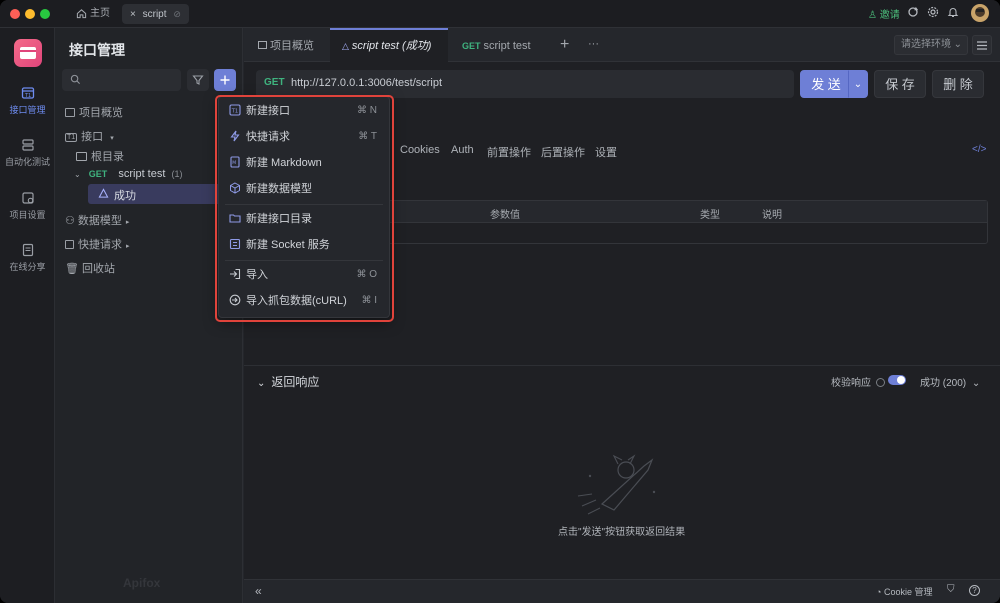 The height and width of the screenshot is (603, 1000). Describe the element at coordinates (258, 591) in the screenshot. I see `collapse-sidebar-icon: «` at that location.